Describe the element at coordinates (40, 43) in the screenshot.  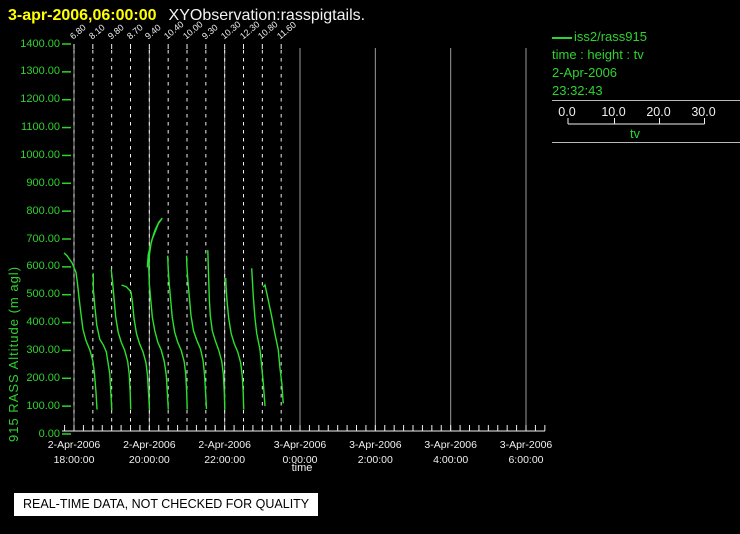
I see `y-tick-label: 1400.00` at that location.